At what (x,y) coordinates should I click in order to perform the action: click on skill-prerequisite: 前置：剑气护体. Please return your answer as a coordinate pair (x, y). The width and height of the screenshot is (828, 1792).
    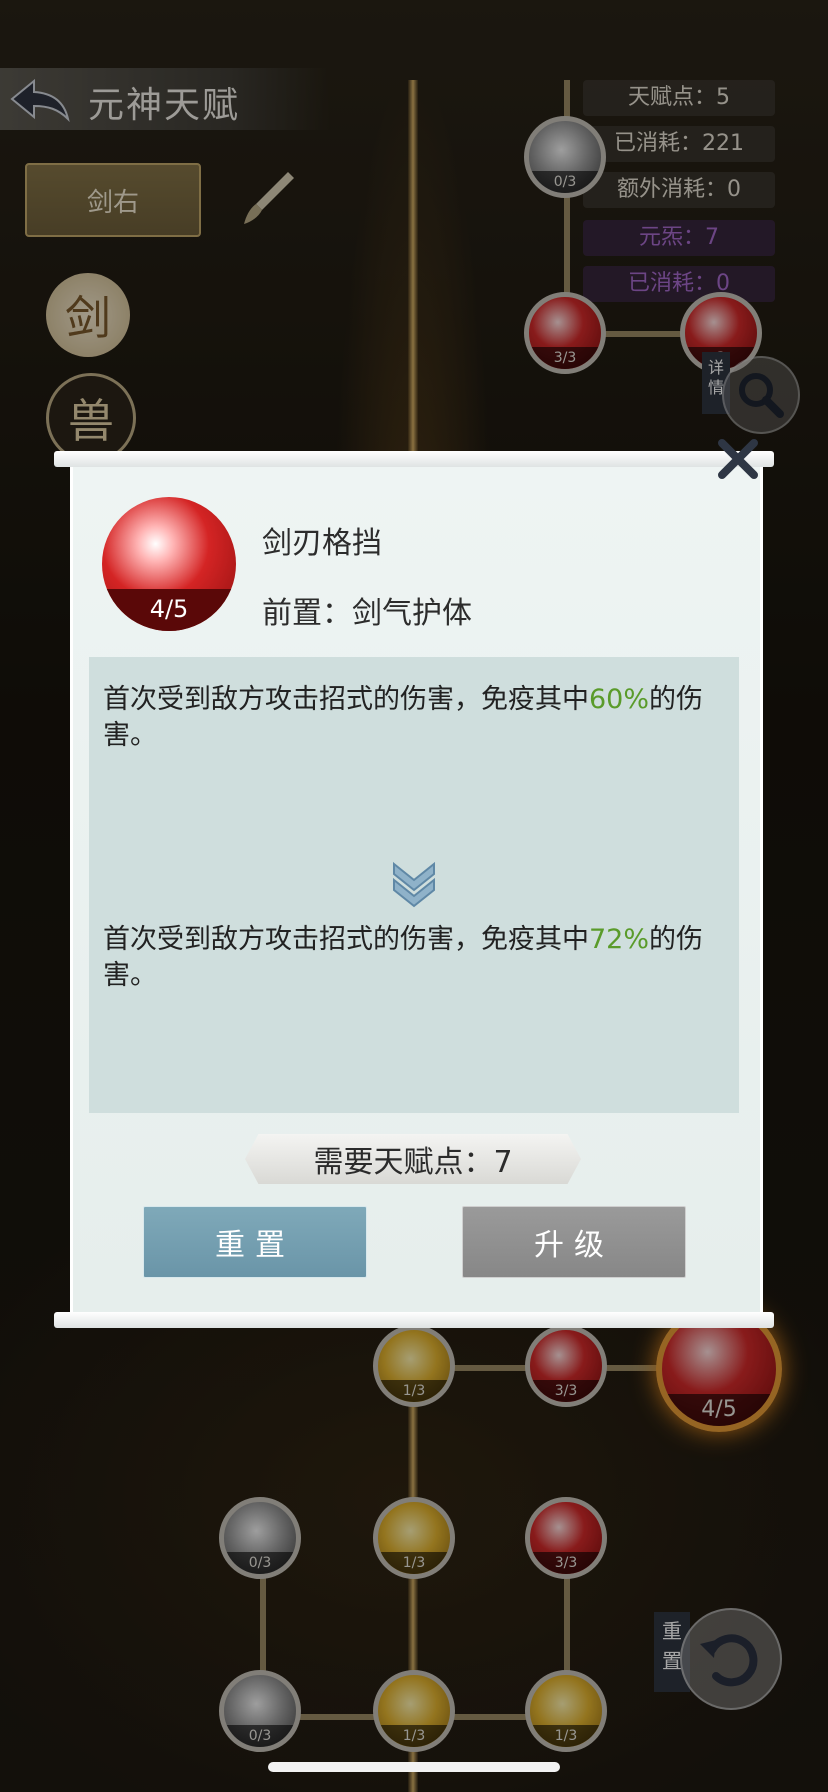
    Looking at the image, I should click on (367, 613).